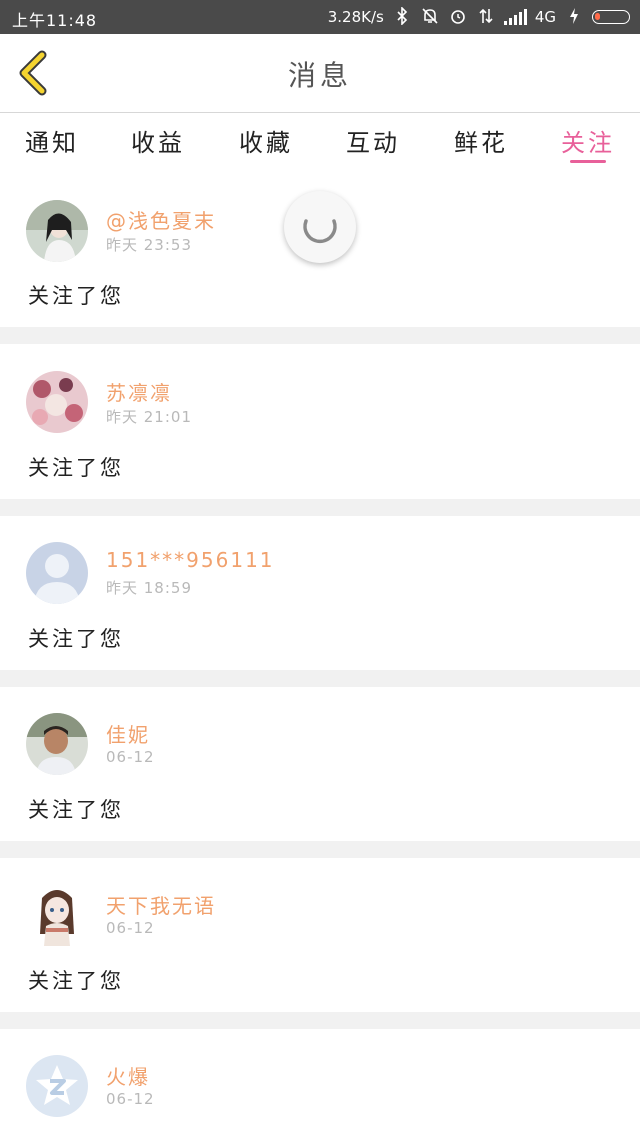 The image size is (640, 1138). Describe the element at coordinates (402, 16) in the screenshot. I see `bluetooth-icon` at that location.